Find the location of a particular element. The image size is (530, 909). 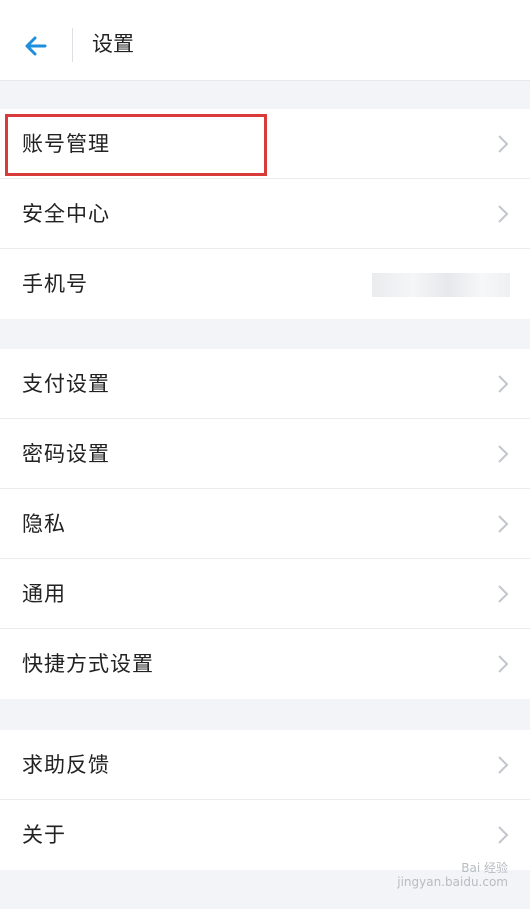

settings-item-label: 关于 is located at coordinates (44, 835).